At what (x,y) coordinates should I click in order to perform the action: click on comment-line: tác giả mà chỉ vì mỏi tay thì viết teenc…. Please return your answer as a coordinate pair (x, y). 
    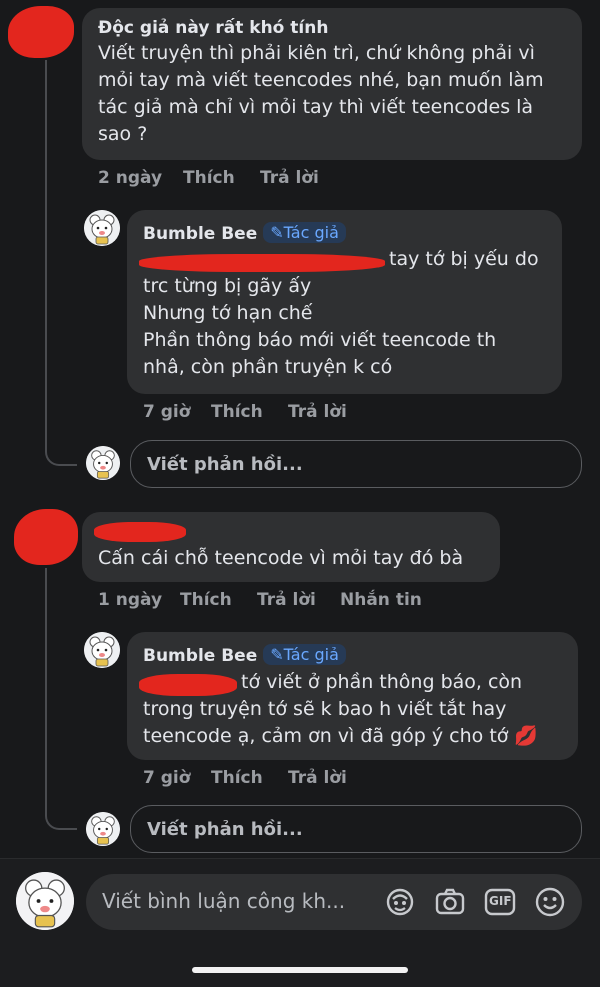
    Looking at the image, I should click on (316, 107).